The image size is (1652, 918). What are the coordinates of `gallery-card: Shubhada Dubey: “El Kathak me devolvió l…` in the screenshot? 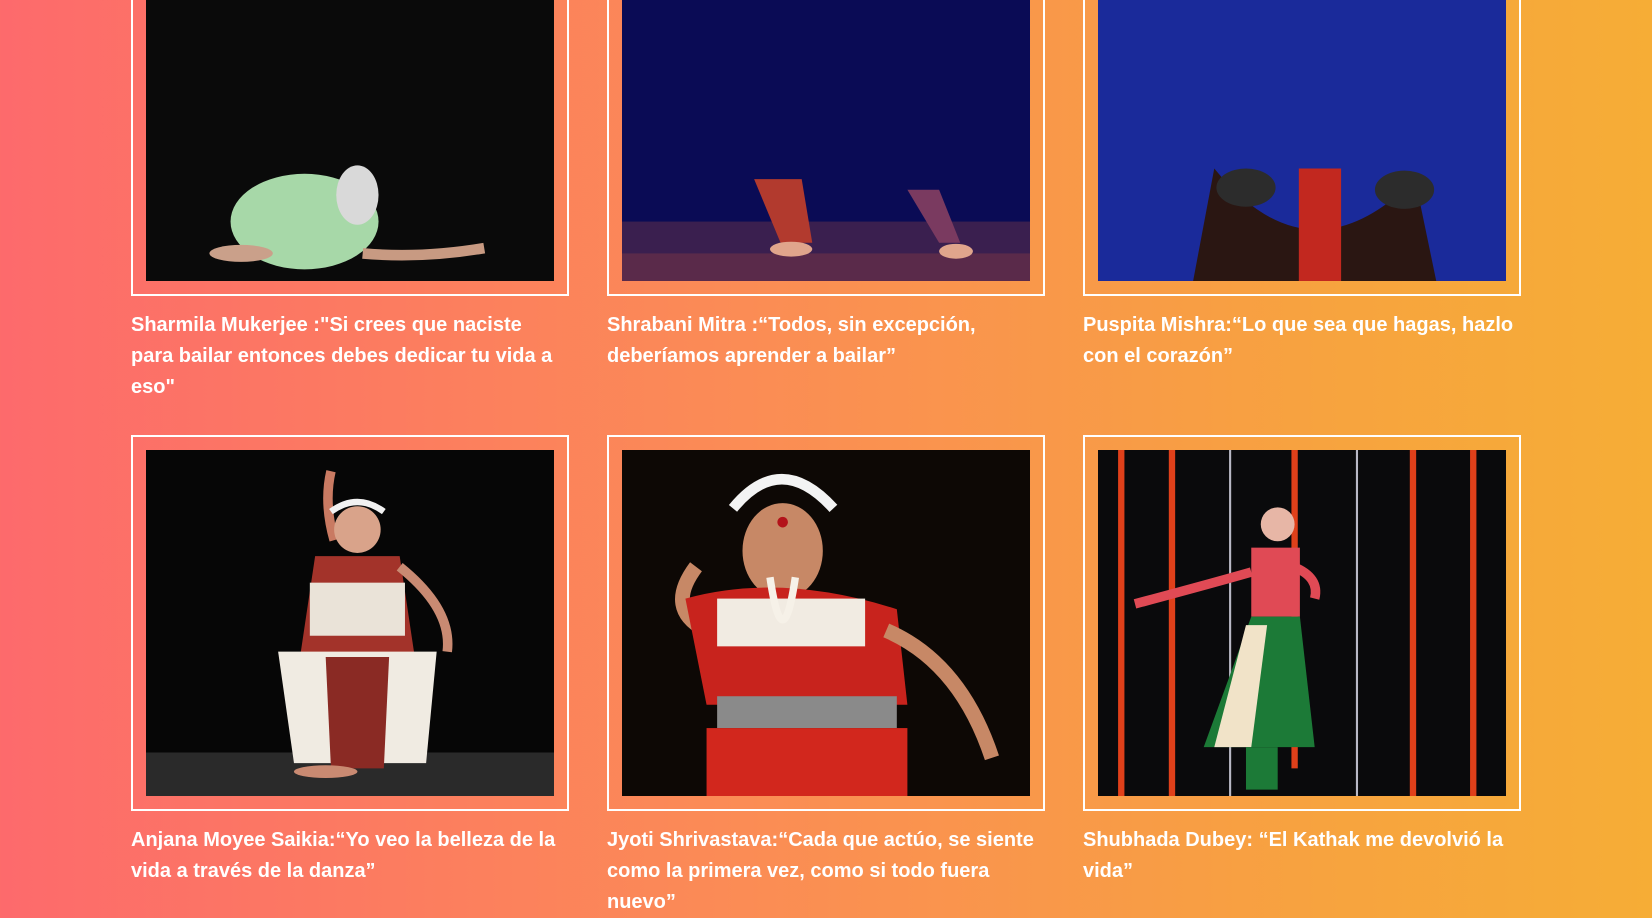 It's located at (1302, 676).